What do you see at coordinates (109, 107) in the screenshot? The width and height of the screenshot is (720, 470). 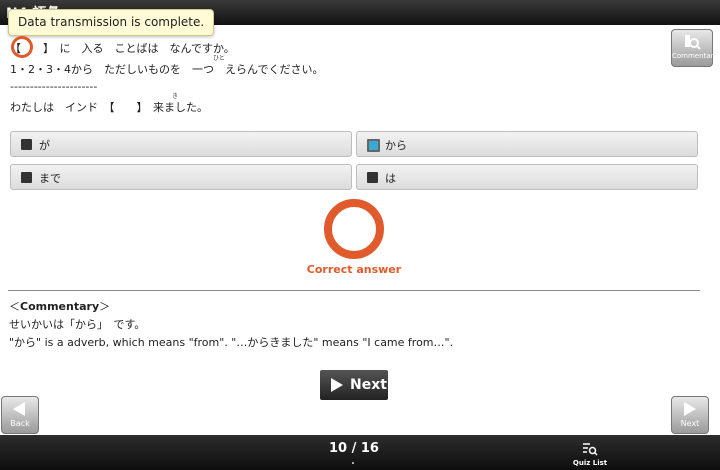 I see `question-sentence: わたしは インド 【 】 来ました。` at bounding box center [109, 107].